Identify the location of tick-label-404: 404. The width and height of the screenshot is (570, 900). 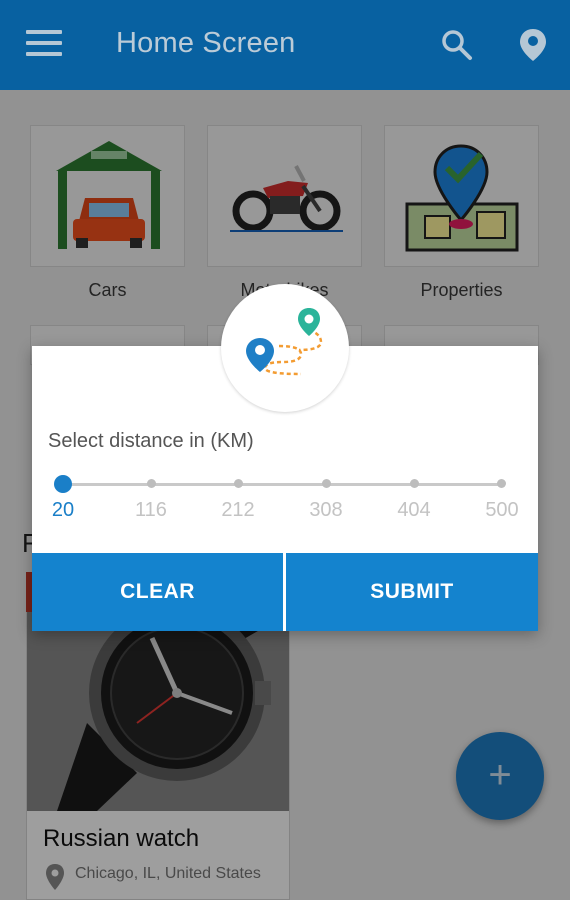
(414, 510).